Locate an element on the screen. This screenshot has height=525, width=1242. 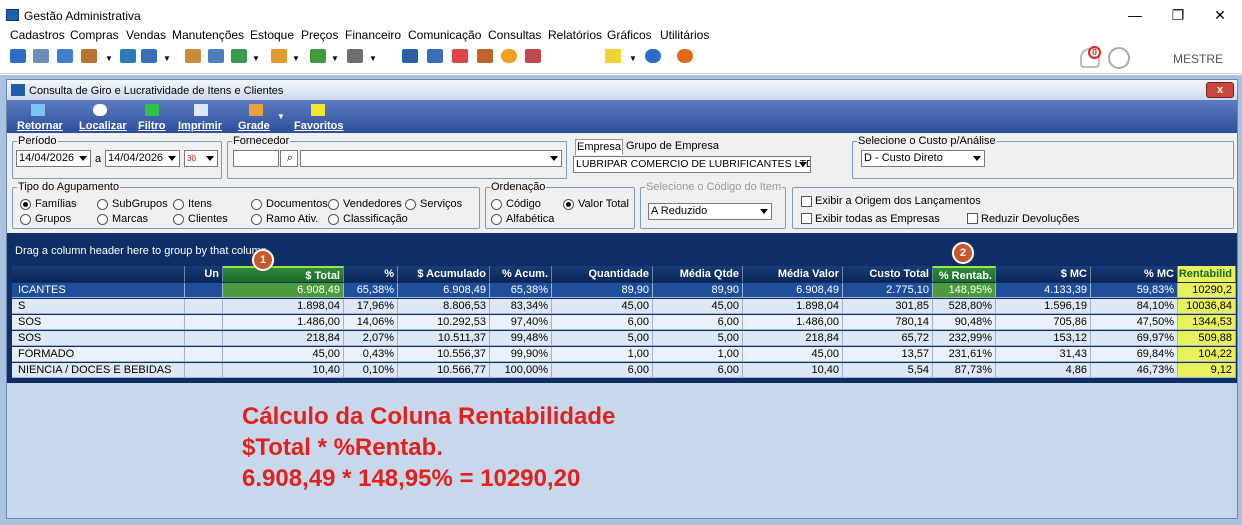
menu-relatorios: Relatórios is located at coordinates (575, 35).